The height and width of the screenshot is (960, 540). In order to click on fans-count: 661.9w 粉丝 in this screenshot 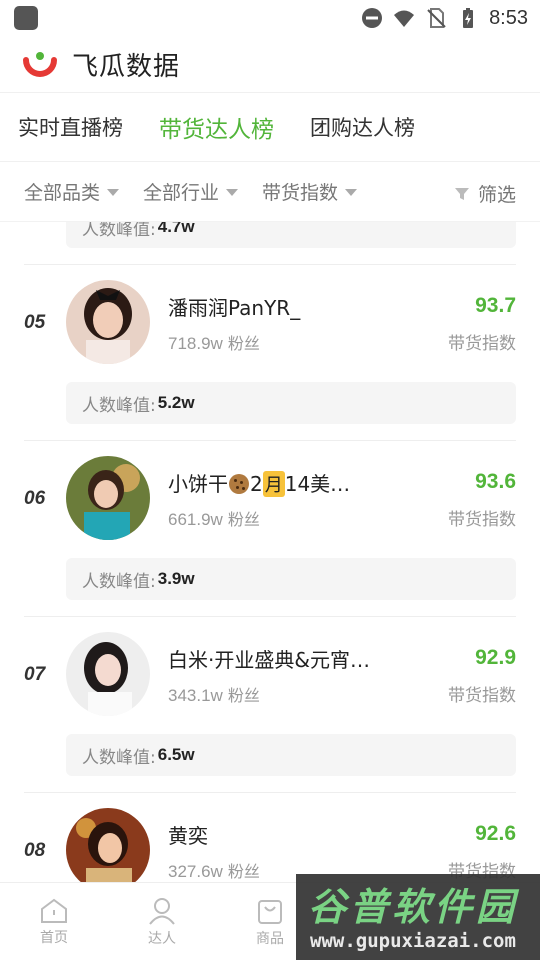, I will do `click(214, 518)`.